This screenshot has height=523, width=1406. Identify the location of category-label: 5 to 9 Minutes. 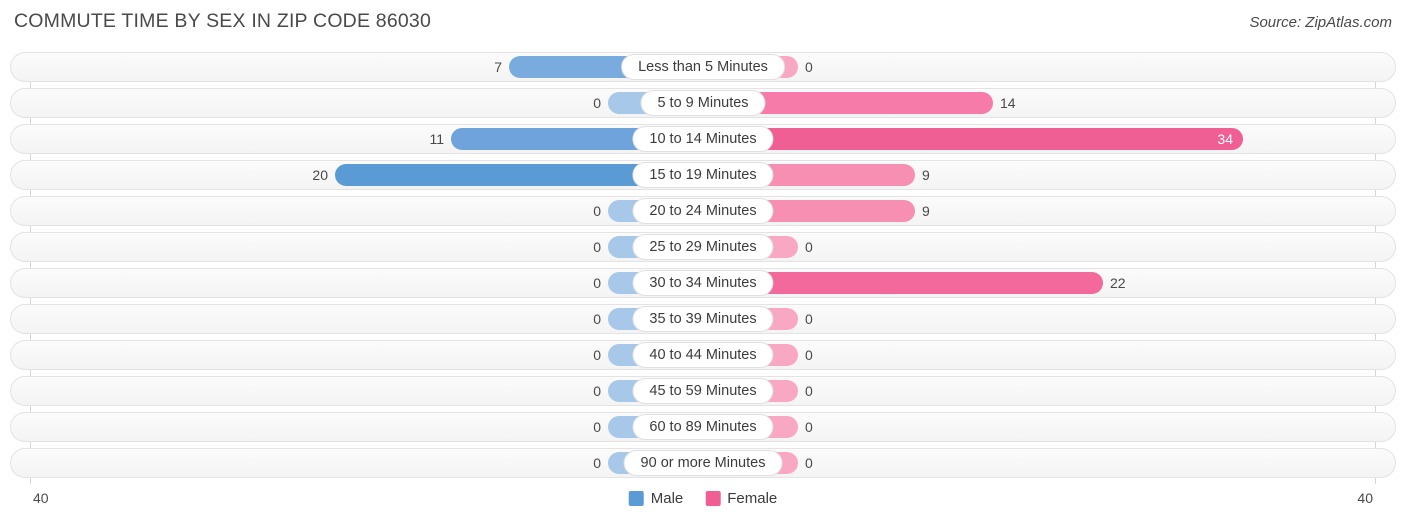
(703, 103).